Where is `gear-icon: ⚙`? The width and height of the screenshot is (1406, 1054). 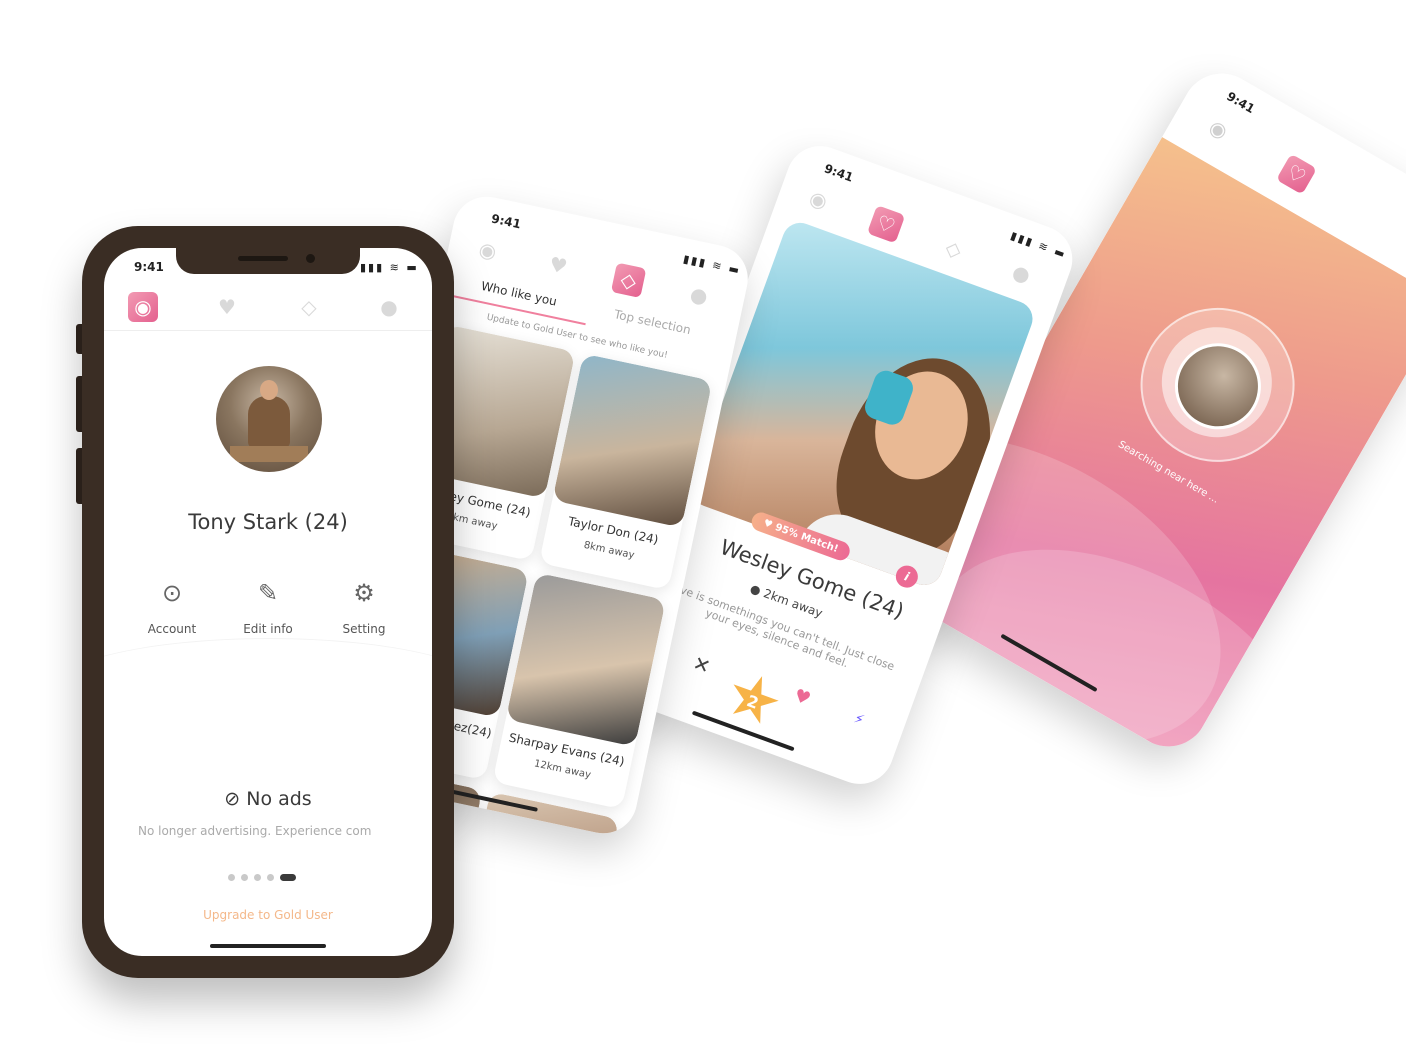
gear-icon: ⚙ is located at coordinates (364, 593).